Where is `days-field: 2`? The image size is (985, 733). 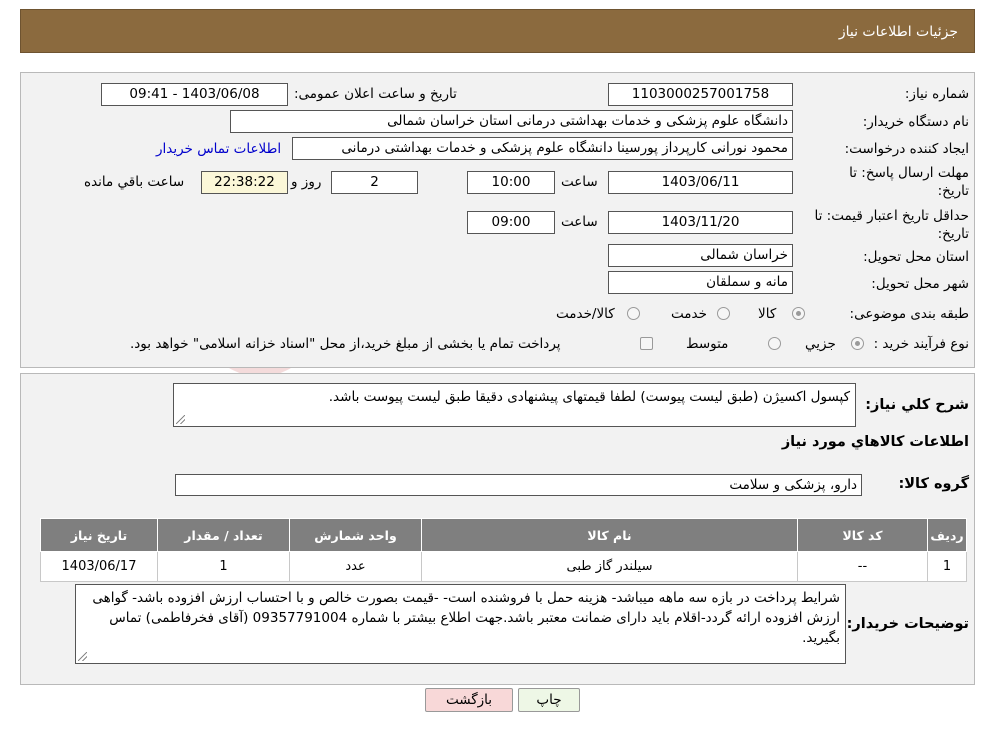 days-field: 2 is located at coordinates (374, 182).